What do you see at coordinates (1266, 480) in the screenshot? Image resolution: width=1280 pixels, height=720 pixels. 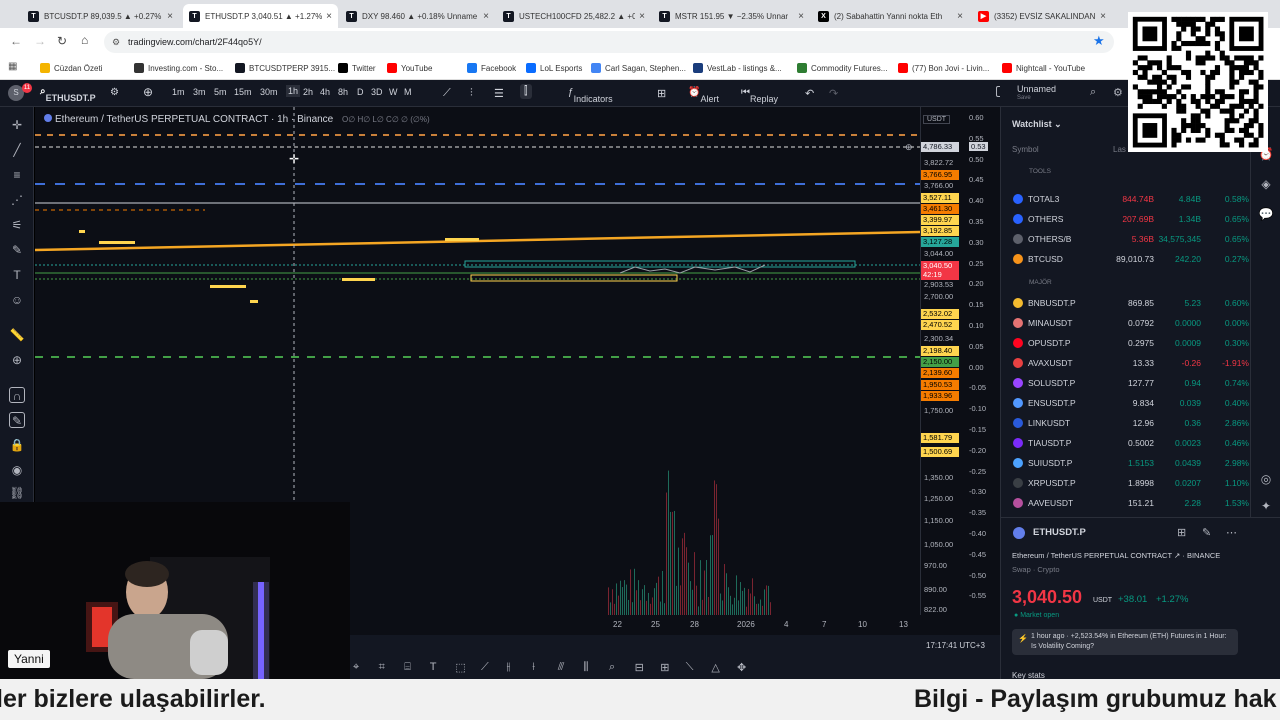 I see `target-icon: ◎` at bounding box center [1266, 480].